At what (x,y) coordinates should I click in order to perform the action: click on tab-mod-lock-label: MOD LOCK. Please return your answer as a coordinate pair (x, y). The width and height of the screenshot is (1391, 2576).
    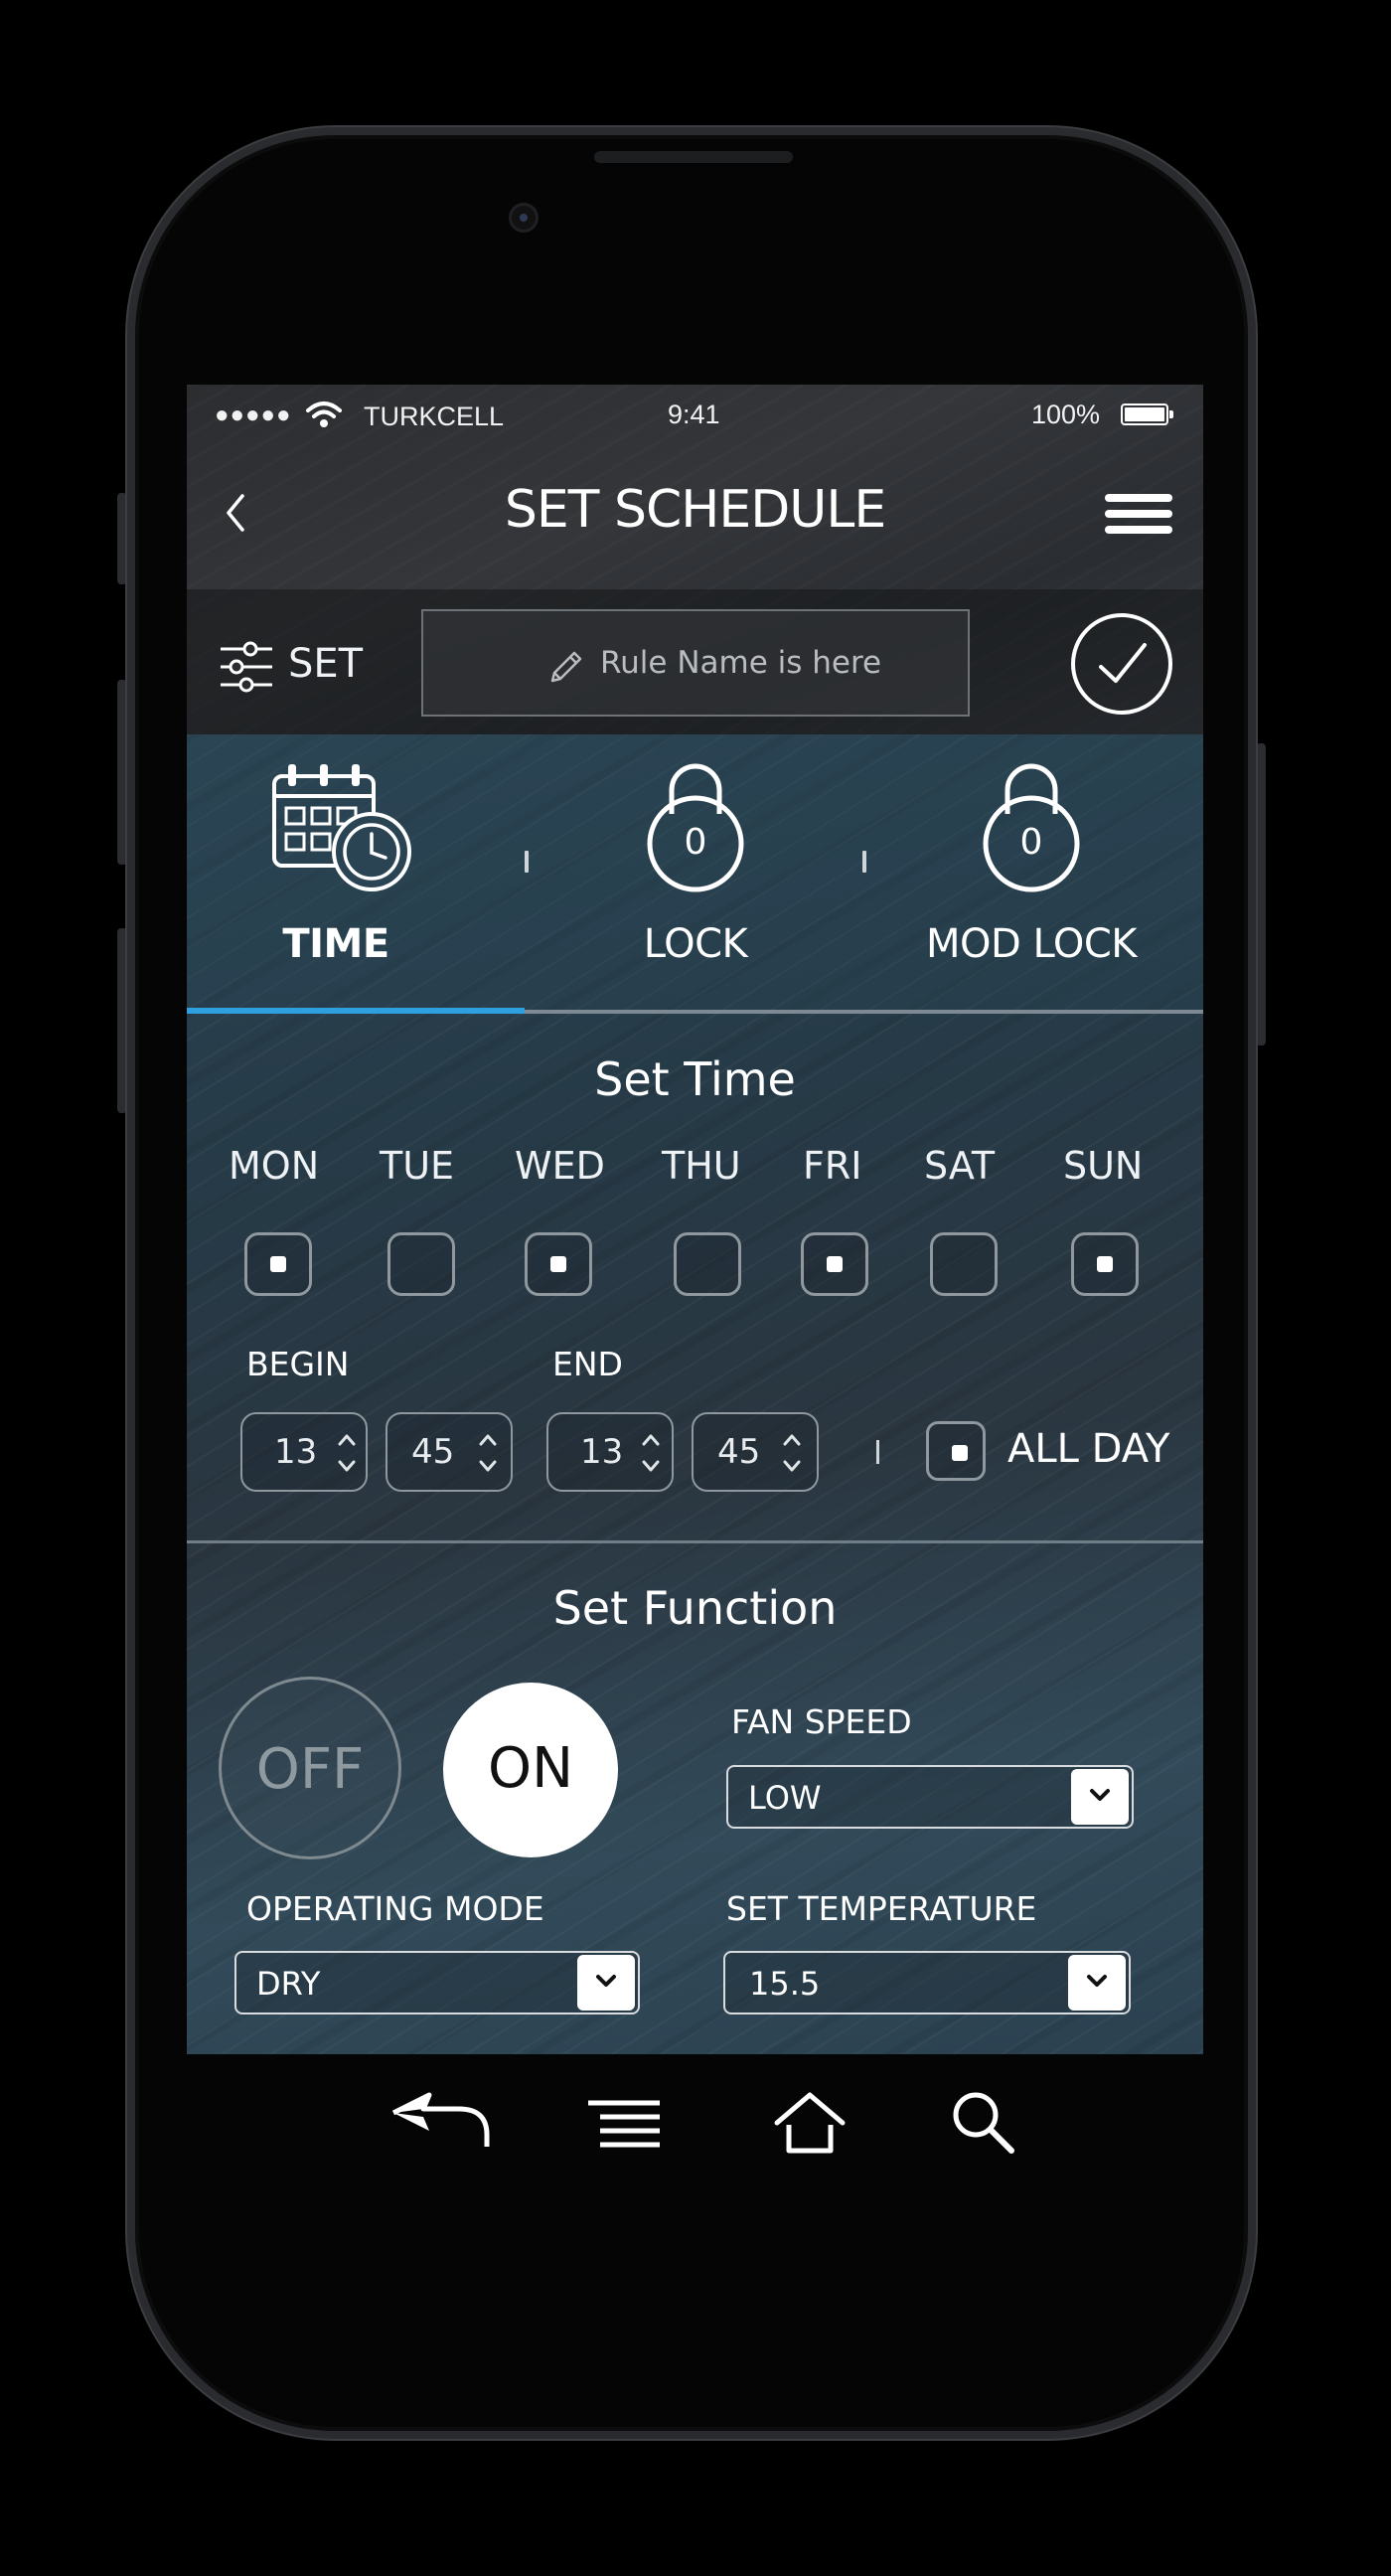
    Looking at the image, I should click on (1031, 944).